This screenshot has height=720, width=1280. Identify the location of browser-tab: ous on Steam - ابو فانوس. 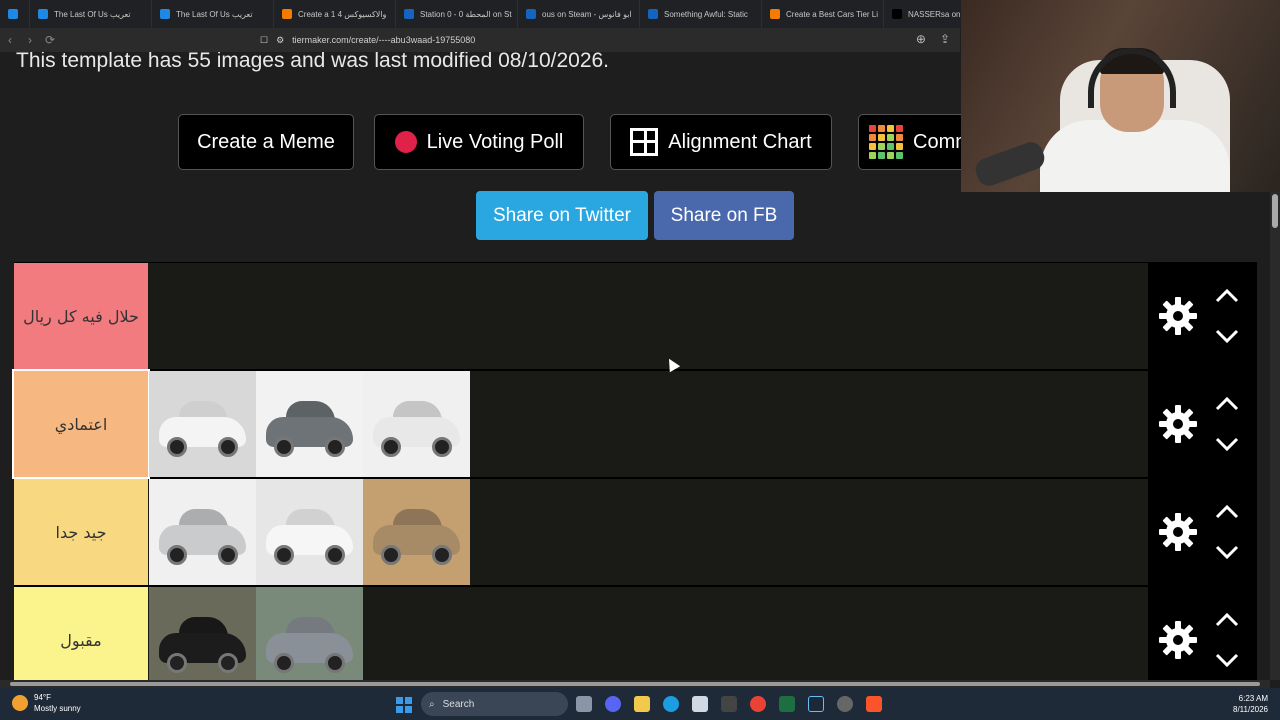
(579, 14).